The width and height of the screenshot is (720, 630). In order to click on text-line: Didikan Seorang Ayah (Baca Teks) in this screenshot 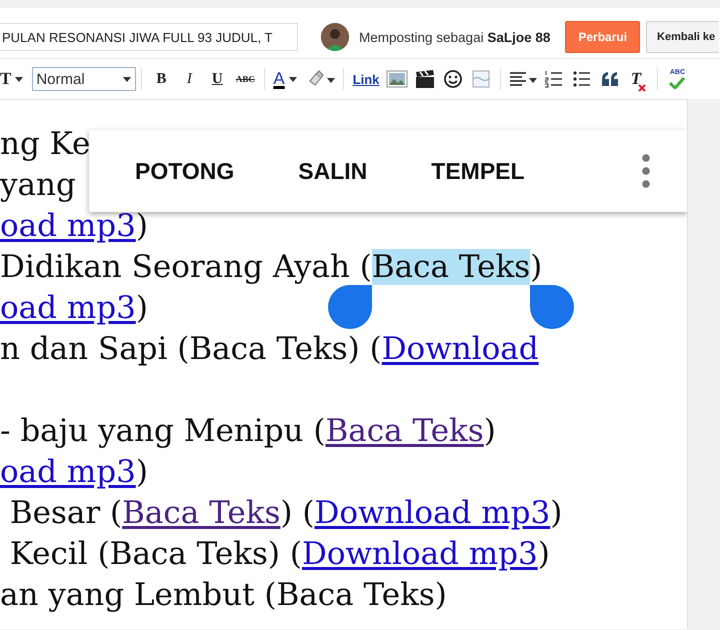, I will do `click(271, 269)`.